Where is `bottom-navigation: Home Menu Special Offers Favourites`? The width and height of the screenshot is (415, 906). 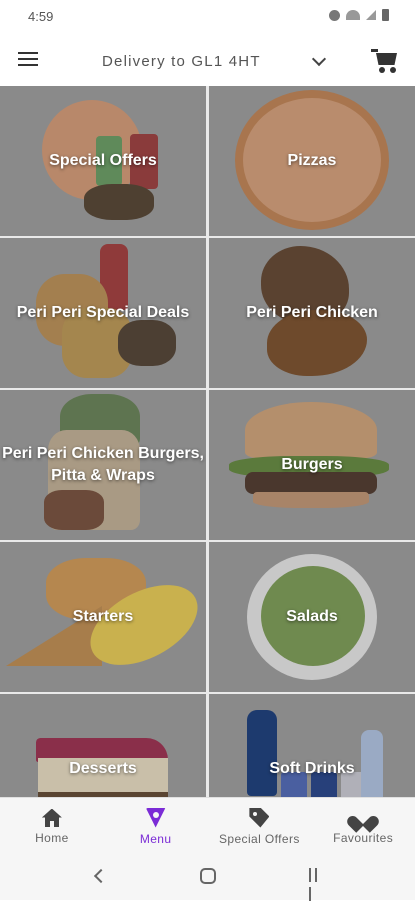 bottom-navigation: Home Menu Special Offers Favourites is located at coordinates (207, 826).